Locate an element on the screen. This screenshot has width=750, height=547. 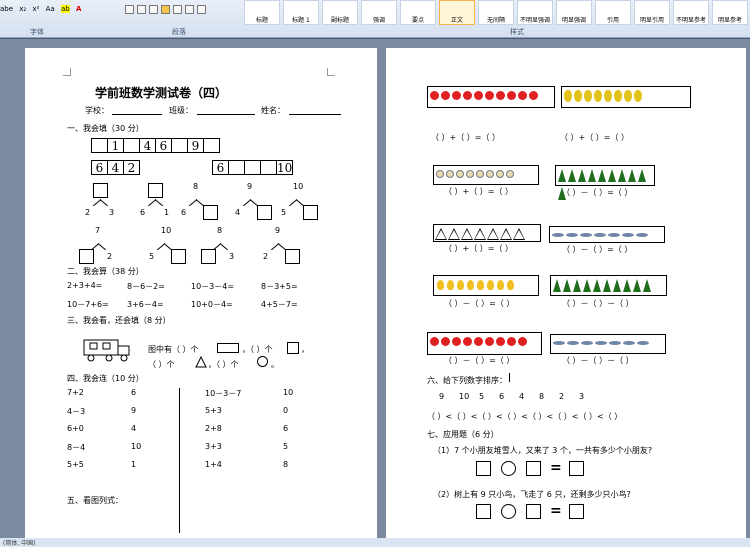
align-right-icon is located at coordinates (153, 9).